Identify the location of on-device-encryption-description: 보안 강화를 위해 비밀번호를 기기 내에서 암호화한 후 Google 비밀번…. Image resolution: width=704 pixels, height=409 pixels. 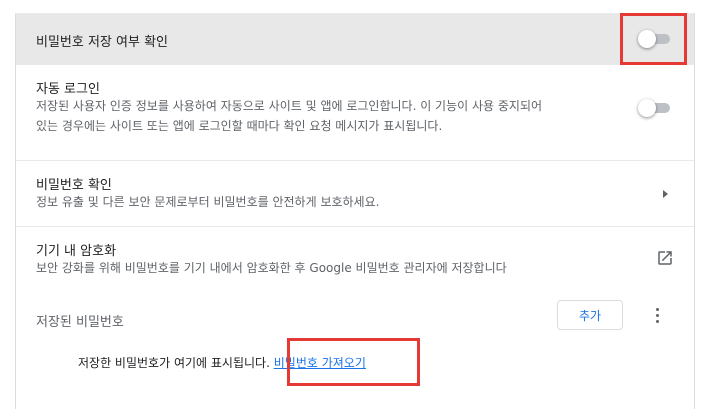
(271, 268).